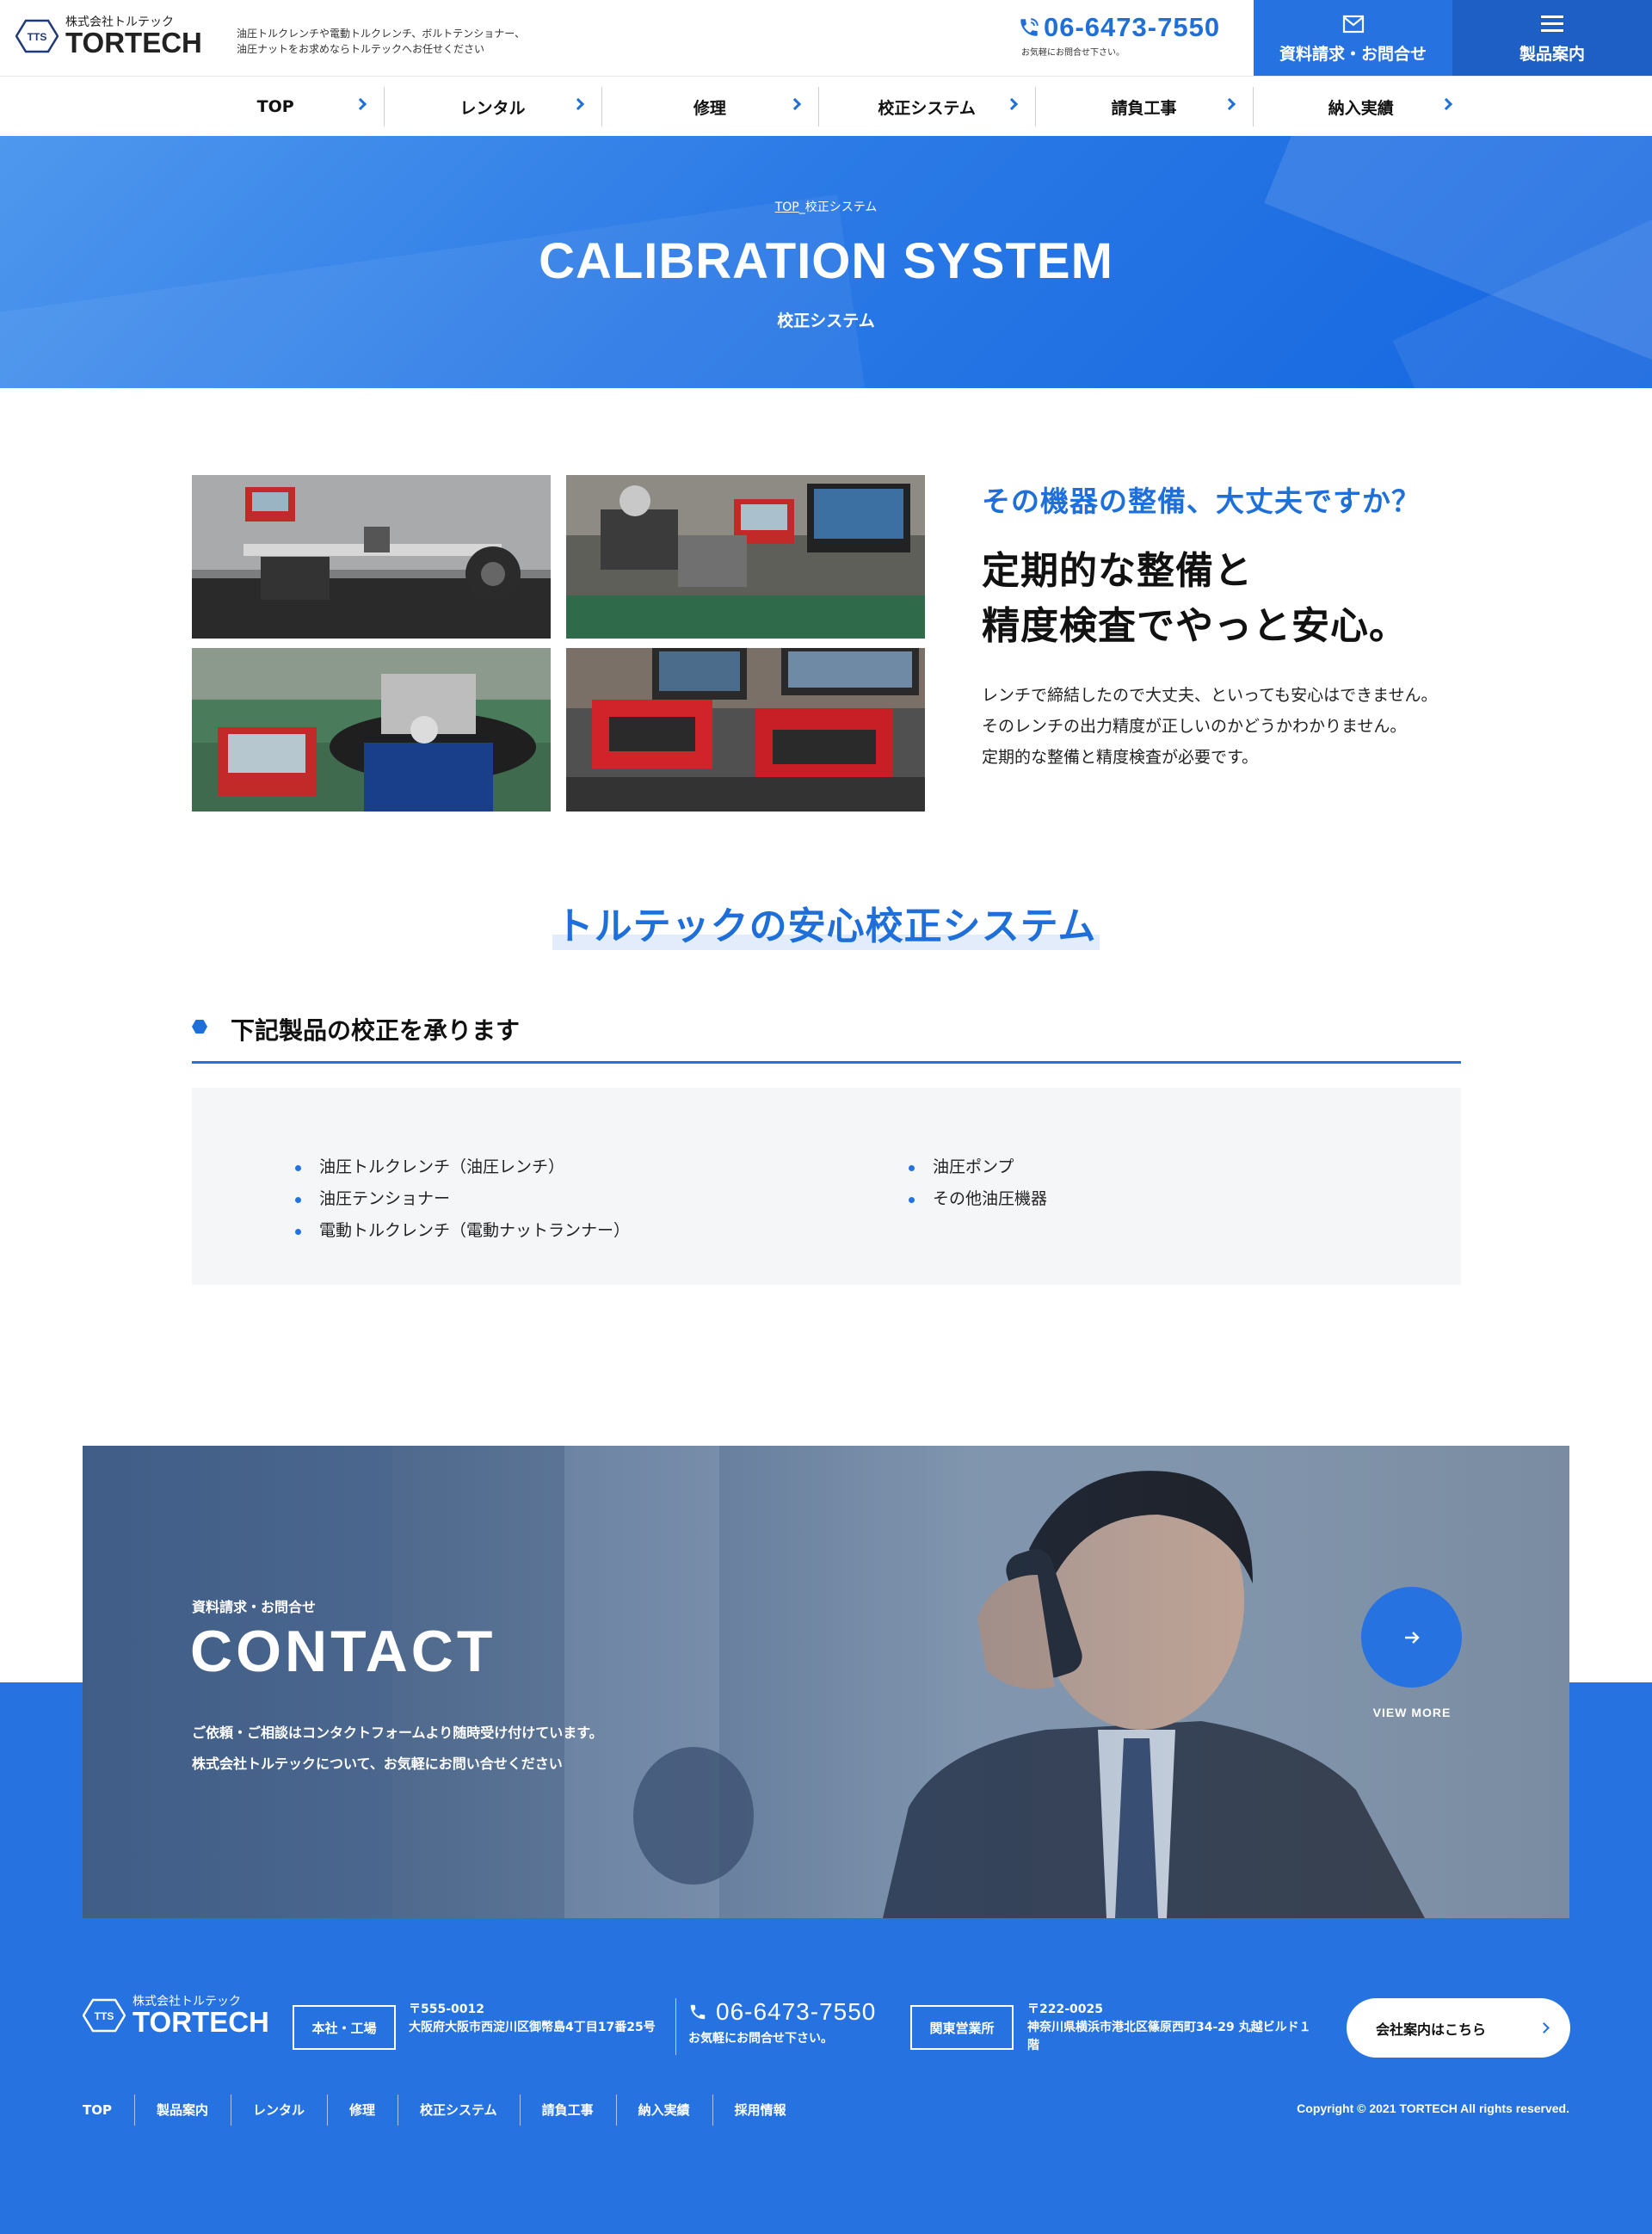 This screenshot has height=2234, width=1652. What do you see at coordinates (532, 2019) in the screenshot?
I see `head-office-address: 〒555-0012 大阪府大阪市西淀川区御幣島4丁目17番25号` at bounding box center [532, 2019].